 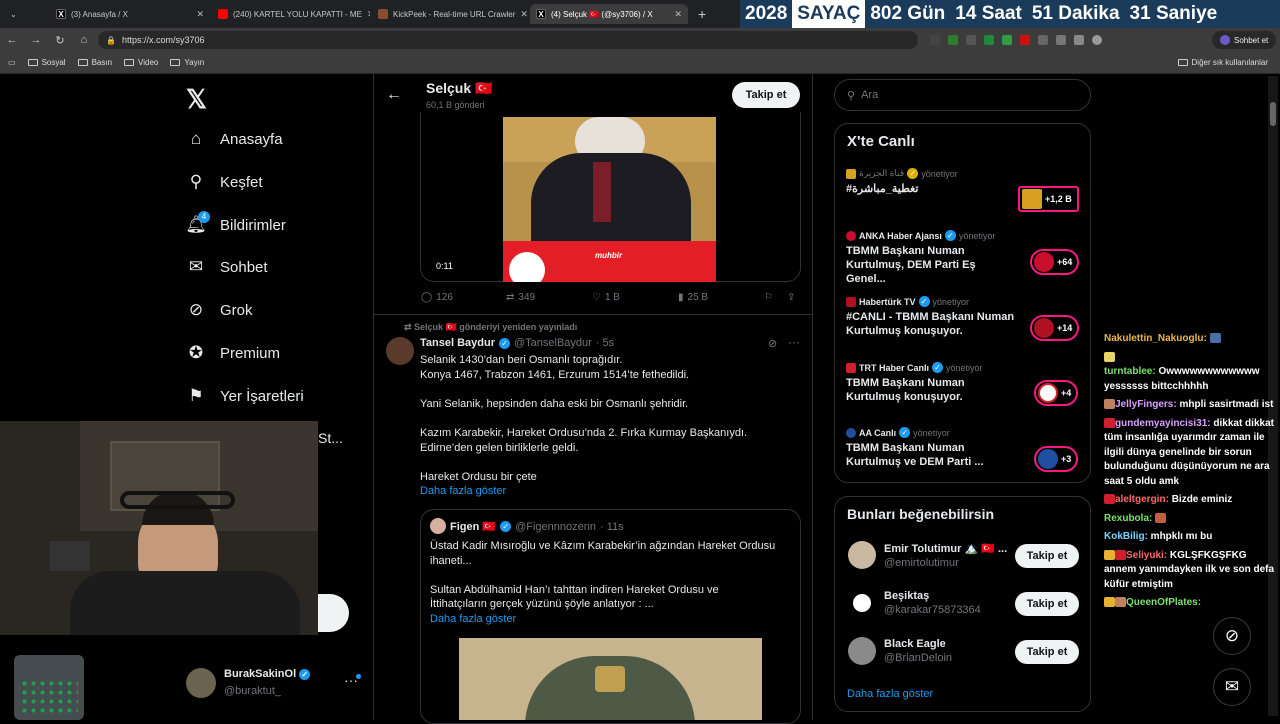 What do you see at coordinates (94, 62) in the screenshot?
I see `bookmark-basin: Basın` at bounding box center [94, 62].